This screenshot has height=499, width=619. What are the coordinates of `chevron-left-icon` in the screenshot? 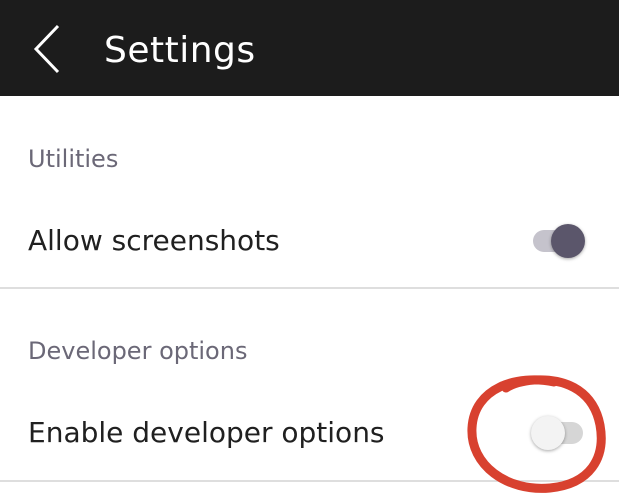 It's located at (46, 49).